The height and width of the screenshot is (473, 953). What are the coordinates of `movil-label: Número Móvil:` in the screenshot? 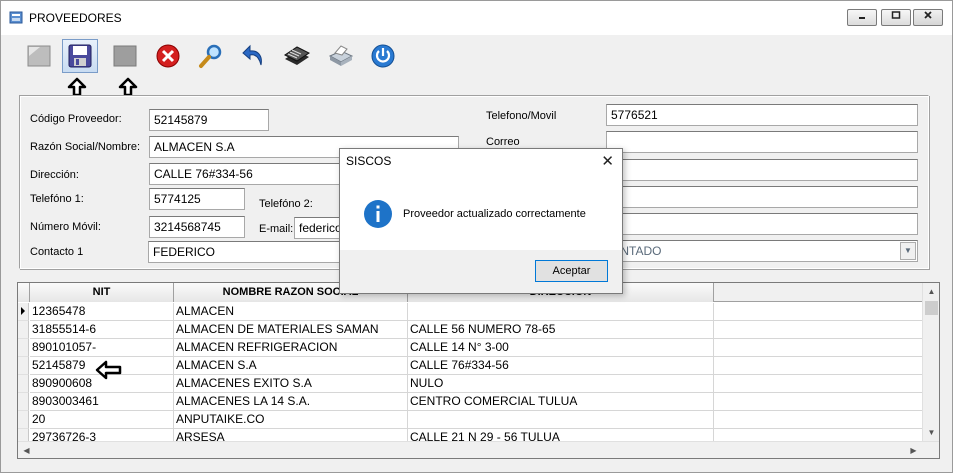 It's located at (65, 227).